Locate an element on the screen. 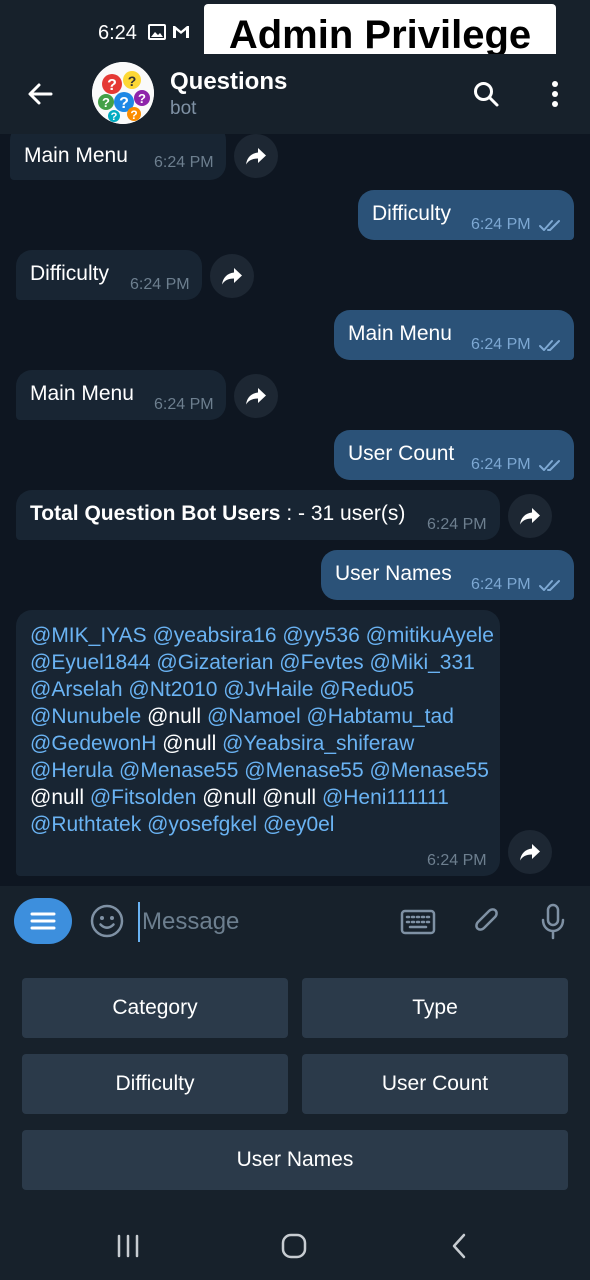 The width and height of the screenshot is (590, 1280). home-icon is located at coordinates (294, 1246).